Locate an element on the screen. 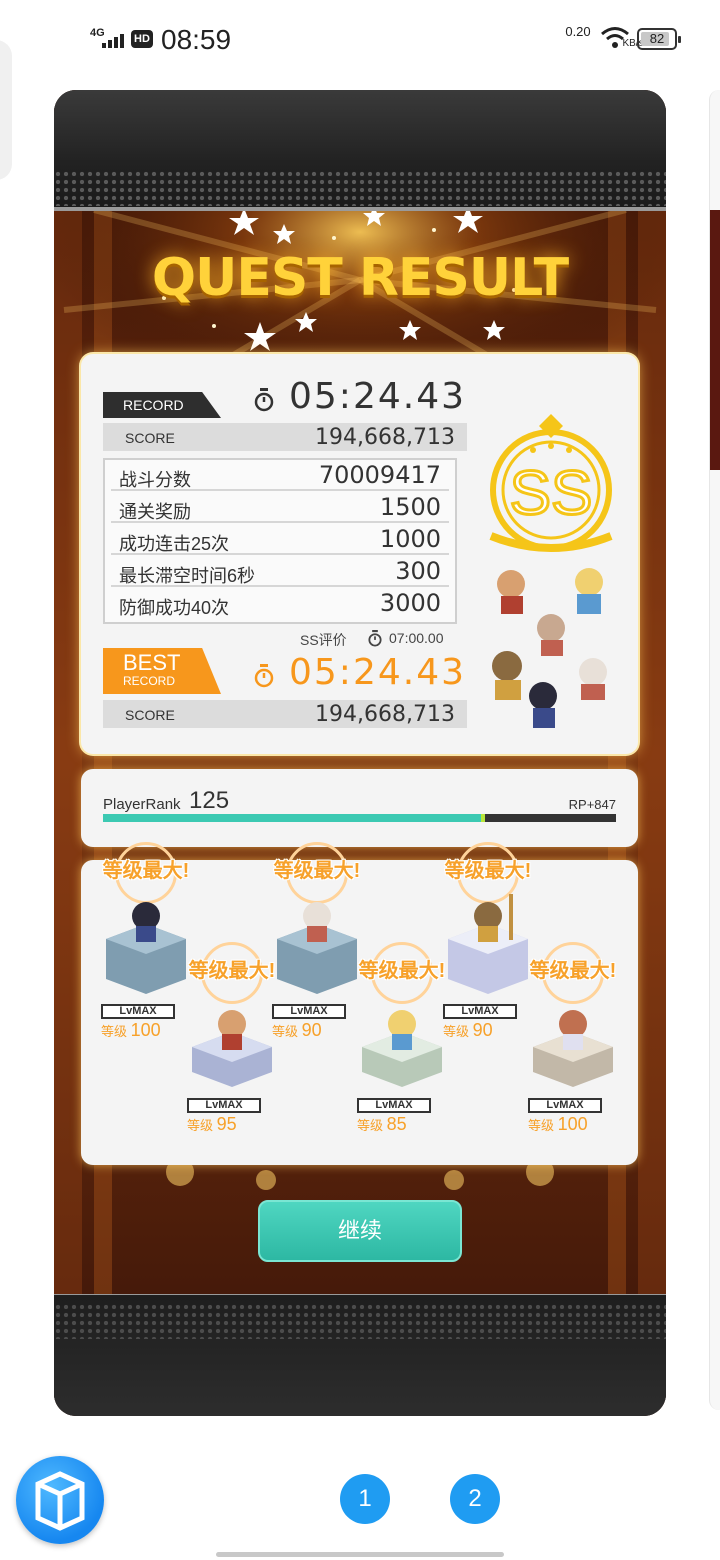  bonus-value: 300 is located at coordinates (418, 571).